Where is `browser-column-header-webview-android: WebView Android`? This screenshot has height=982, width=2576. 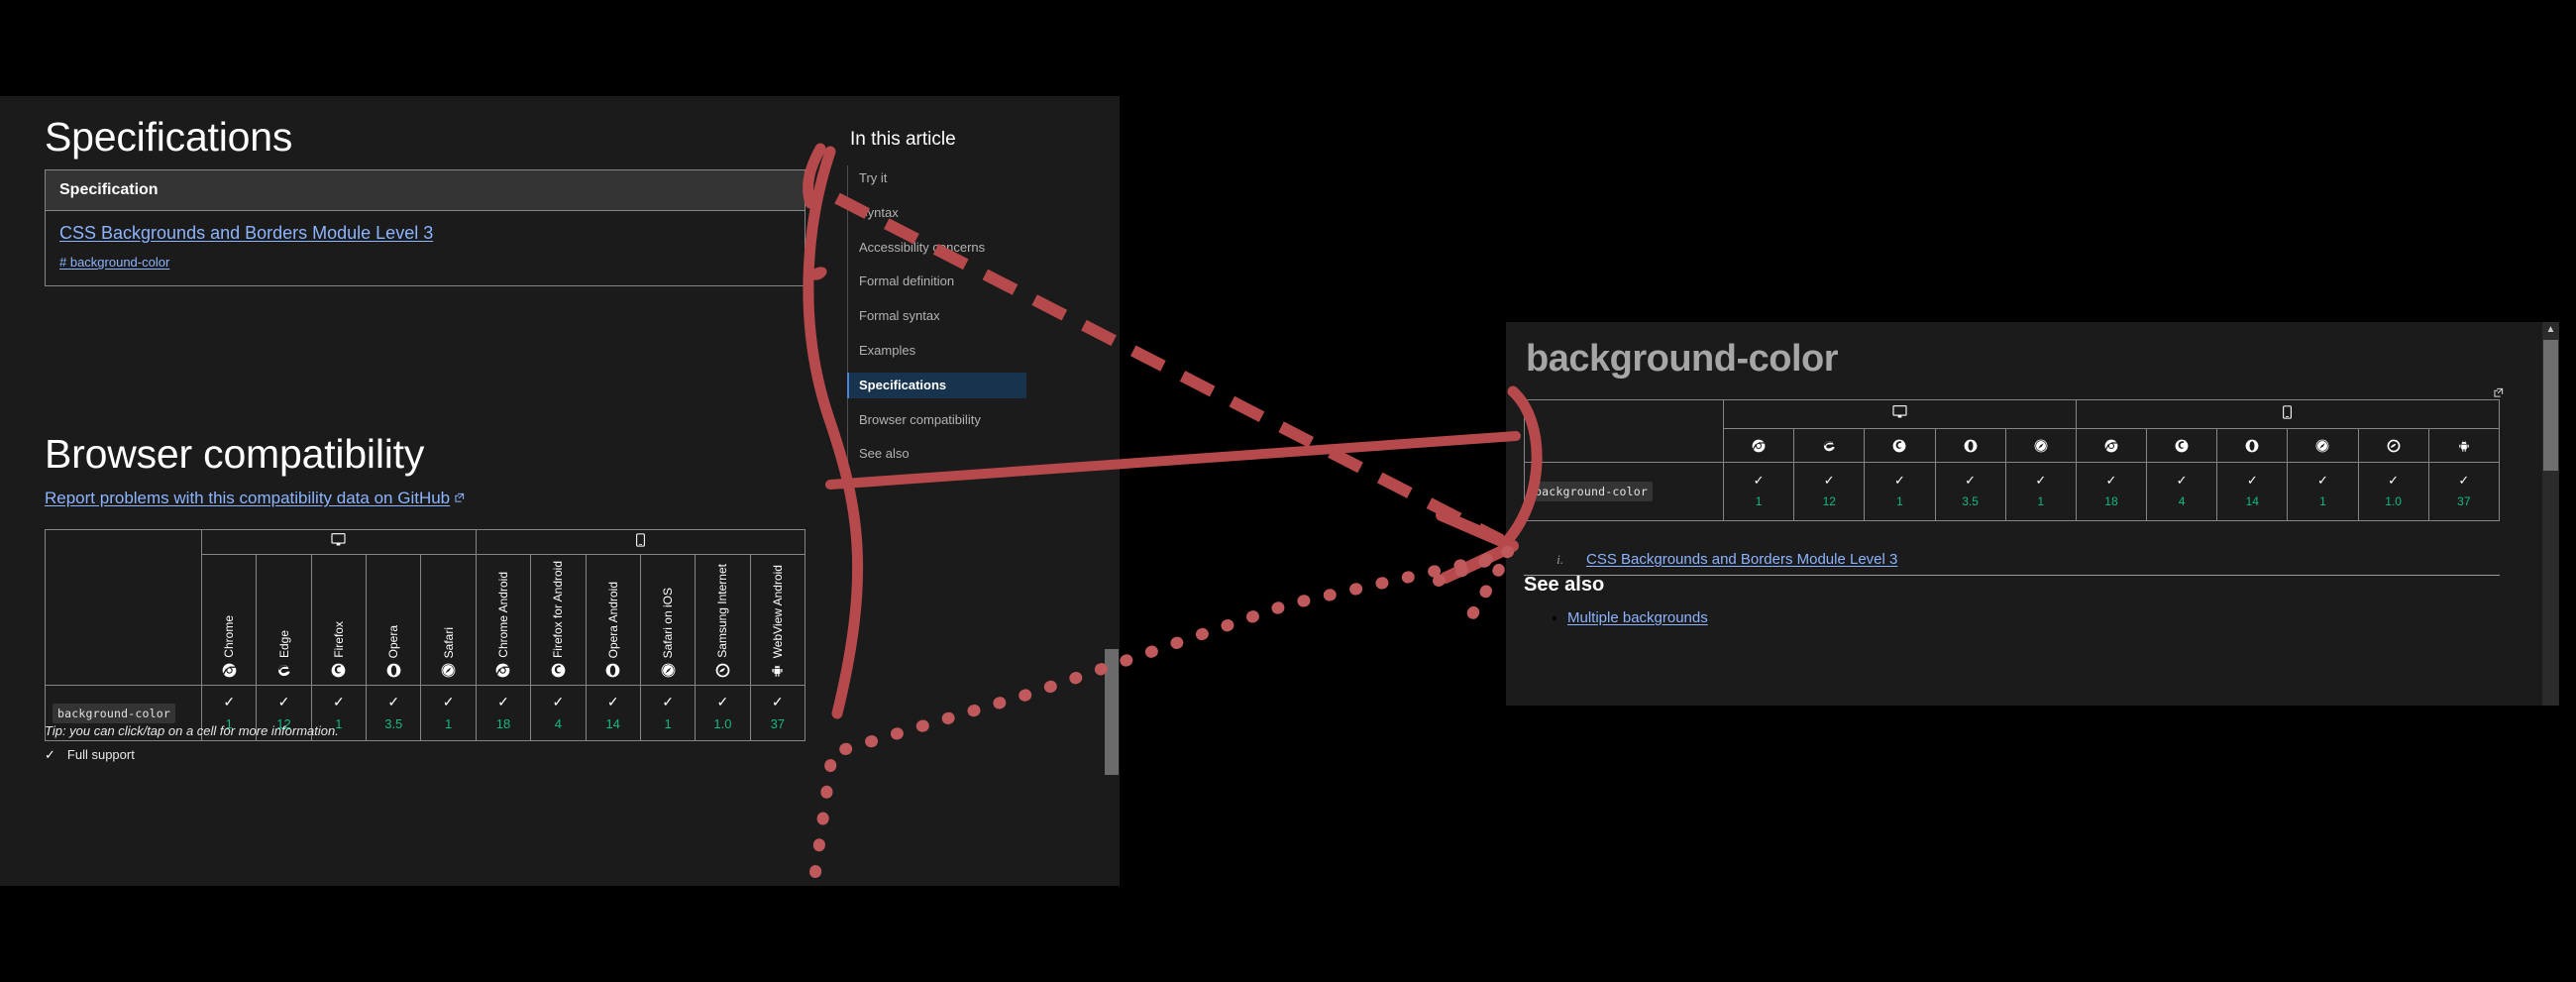
browser-column-header-webview-android: WebView Android is located at coordinates (777, 620).